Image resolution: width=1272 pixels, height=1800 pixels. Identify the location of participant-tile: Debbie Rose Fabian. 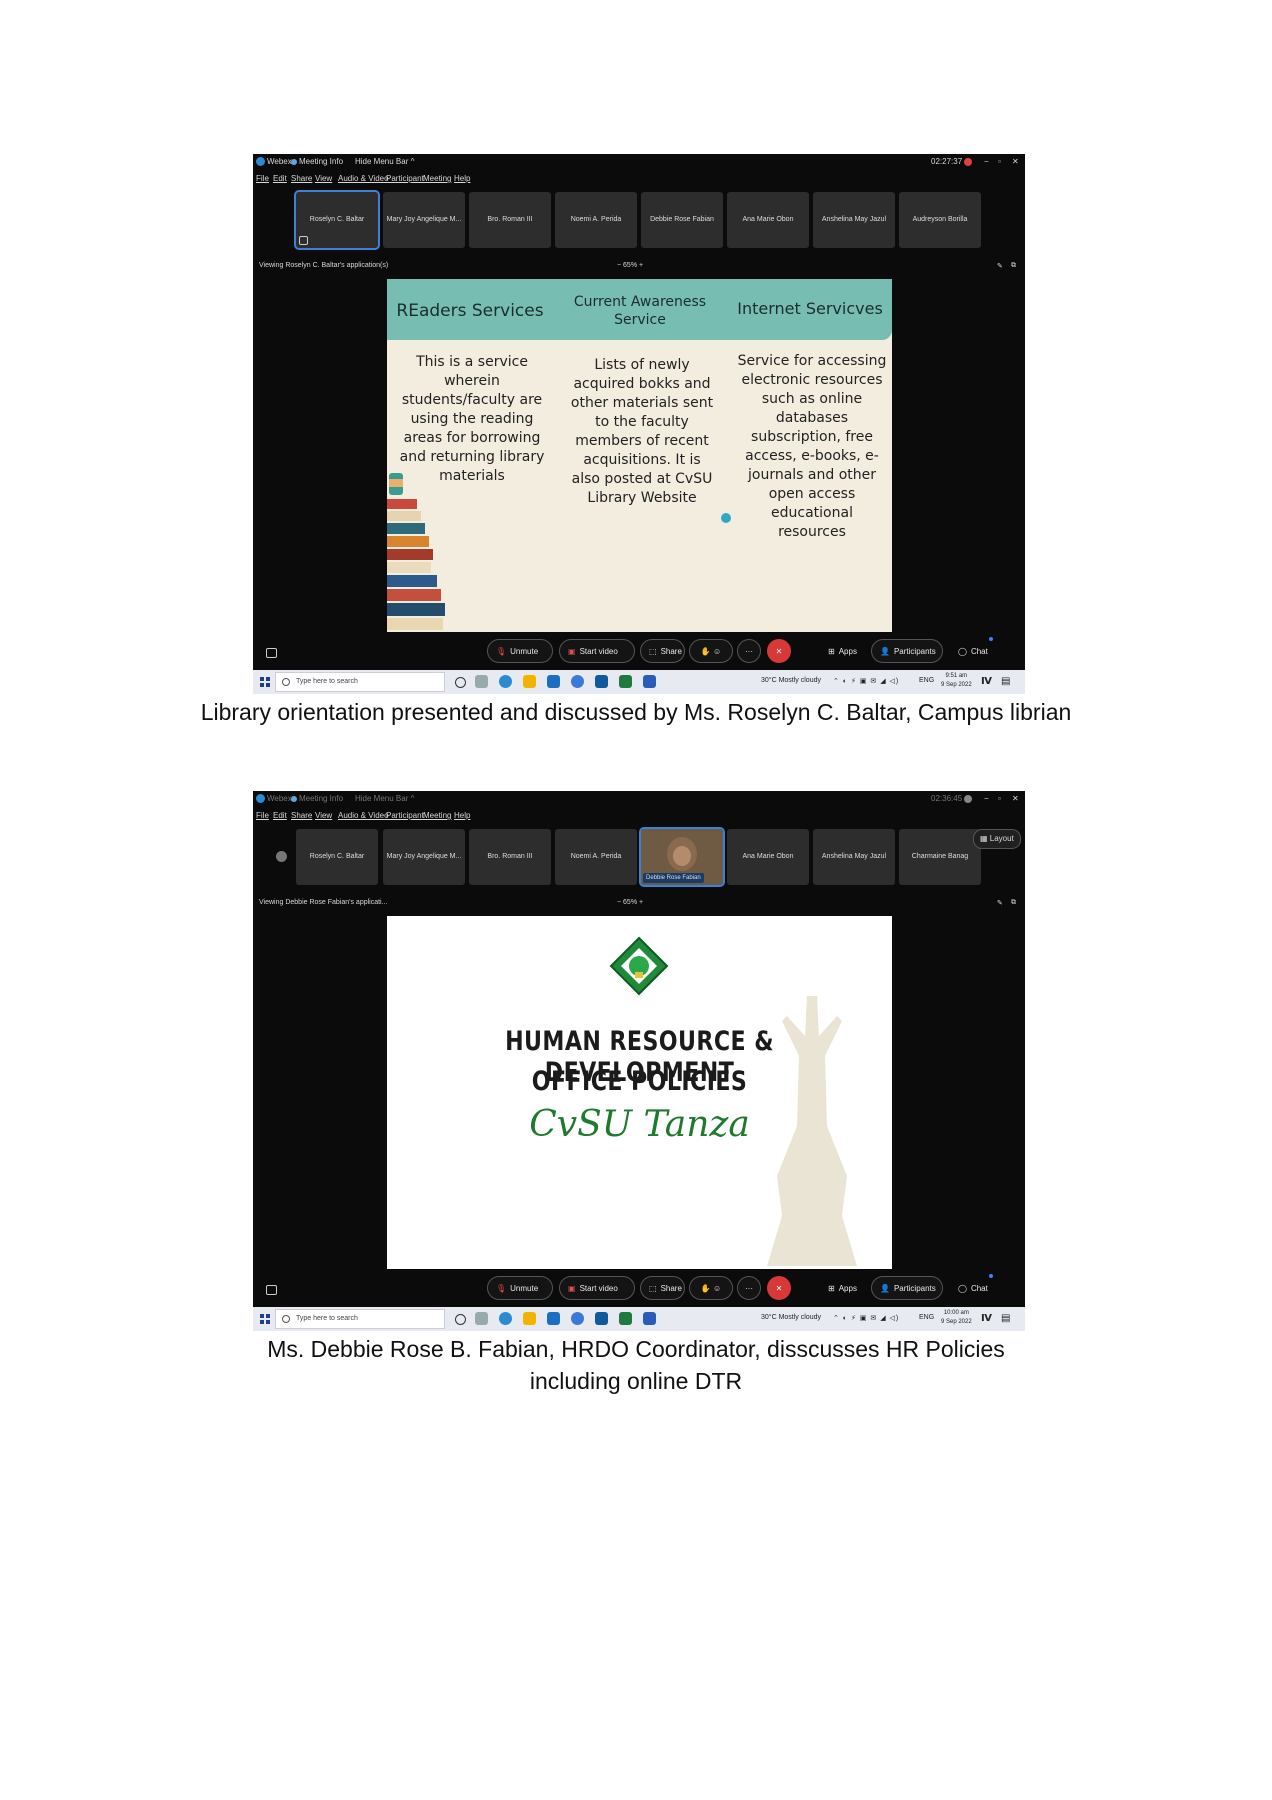
(682, 220).